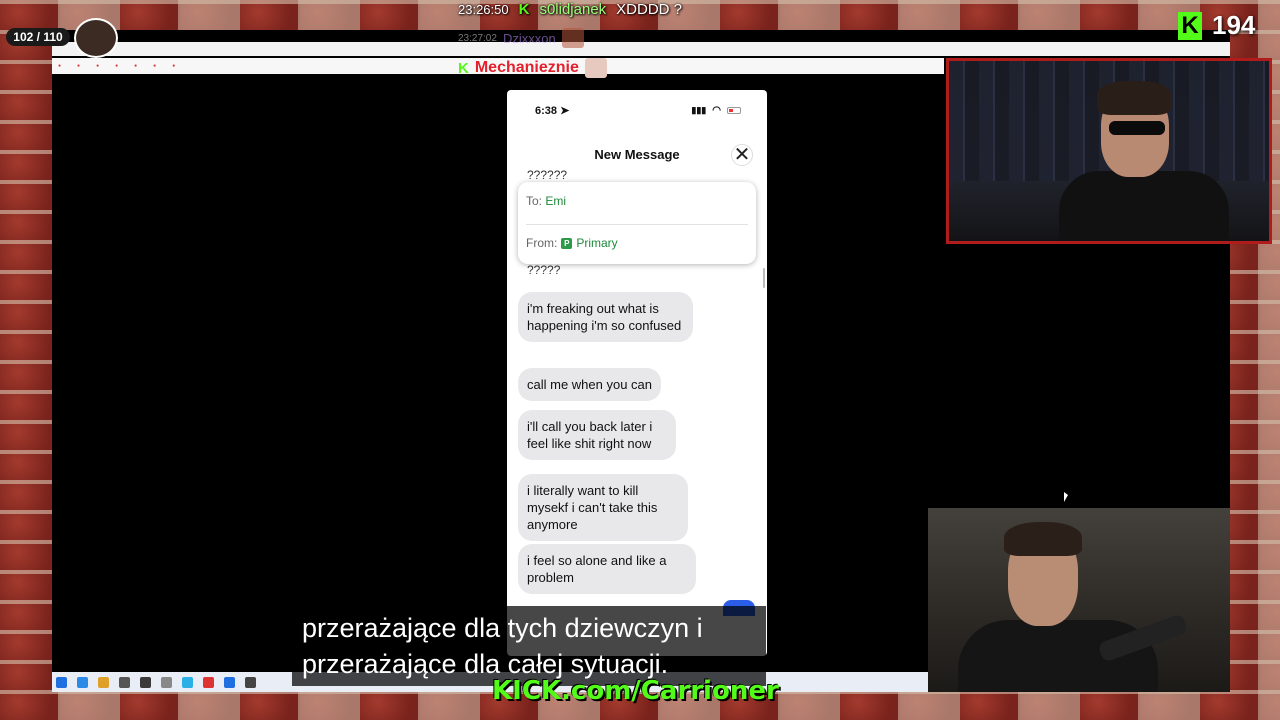 The height and width of the screenshot is (720, 1280). What do you see at coordinates (1066, 497) in the screenshot?
I see `mouse-cursor-icon` at bounding box center [1066, 497].